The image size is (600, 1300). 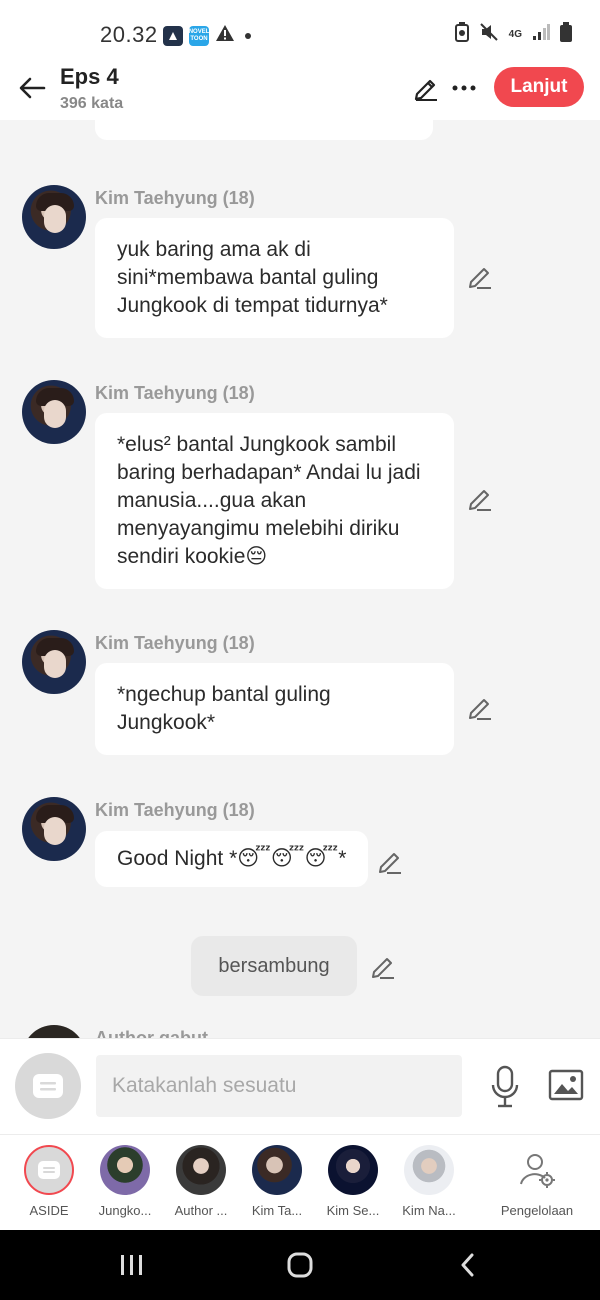 I want to click on message-input, so click(x=279, y=1086).